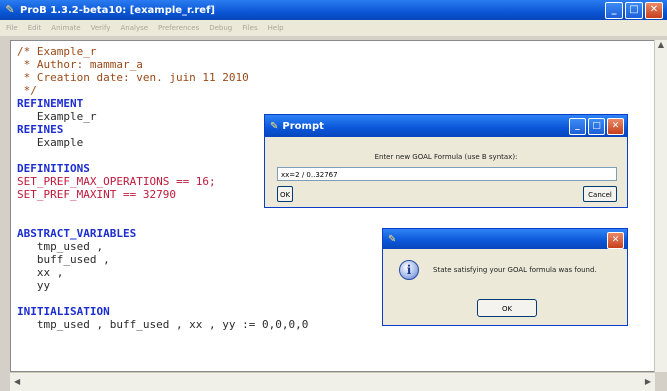  What do you see at coordinates (12, 28) in the screenshot?
I see `menu-file: File` at bounding box center [12, 28].